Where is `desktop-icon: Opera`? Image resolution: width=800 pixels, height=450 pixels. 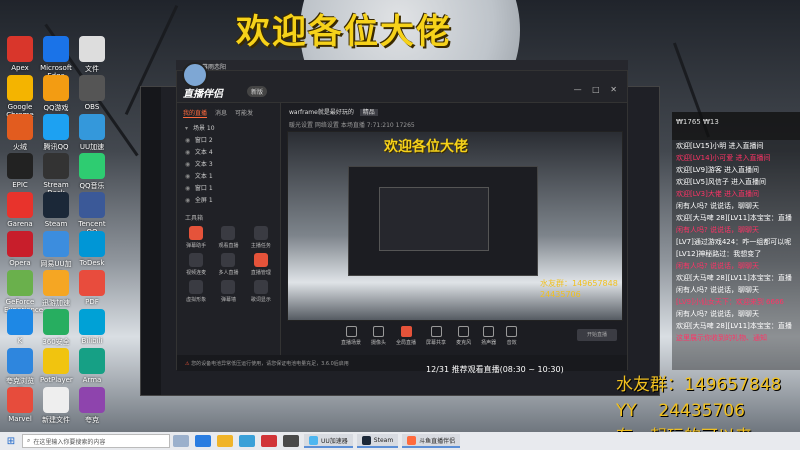
desktop-icon: Opera is located at coordinates (20, 249).